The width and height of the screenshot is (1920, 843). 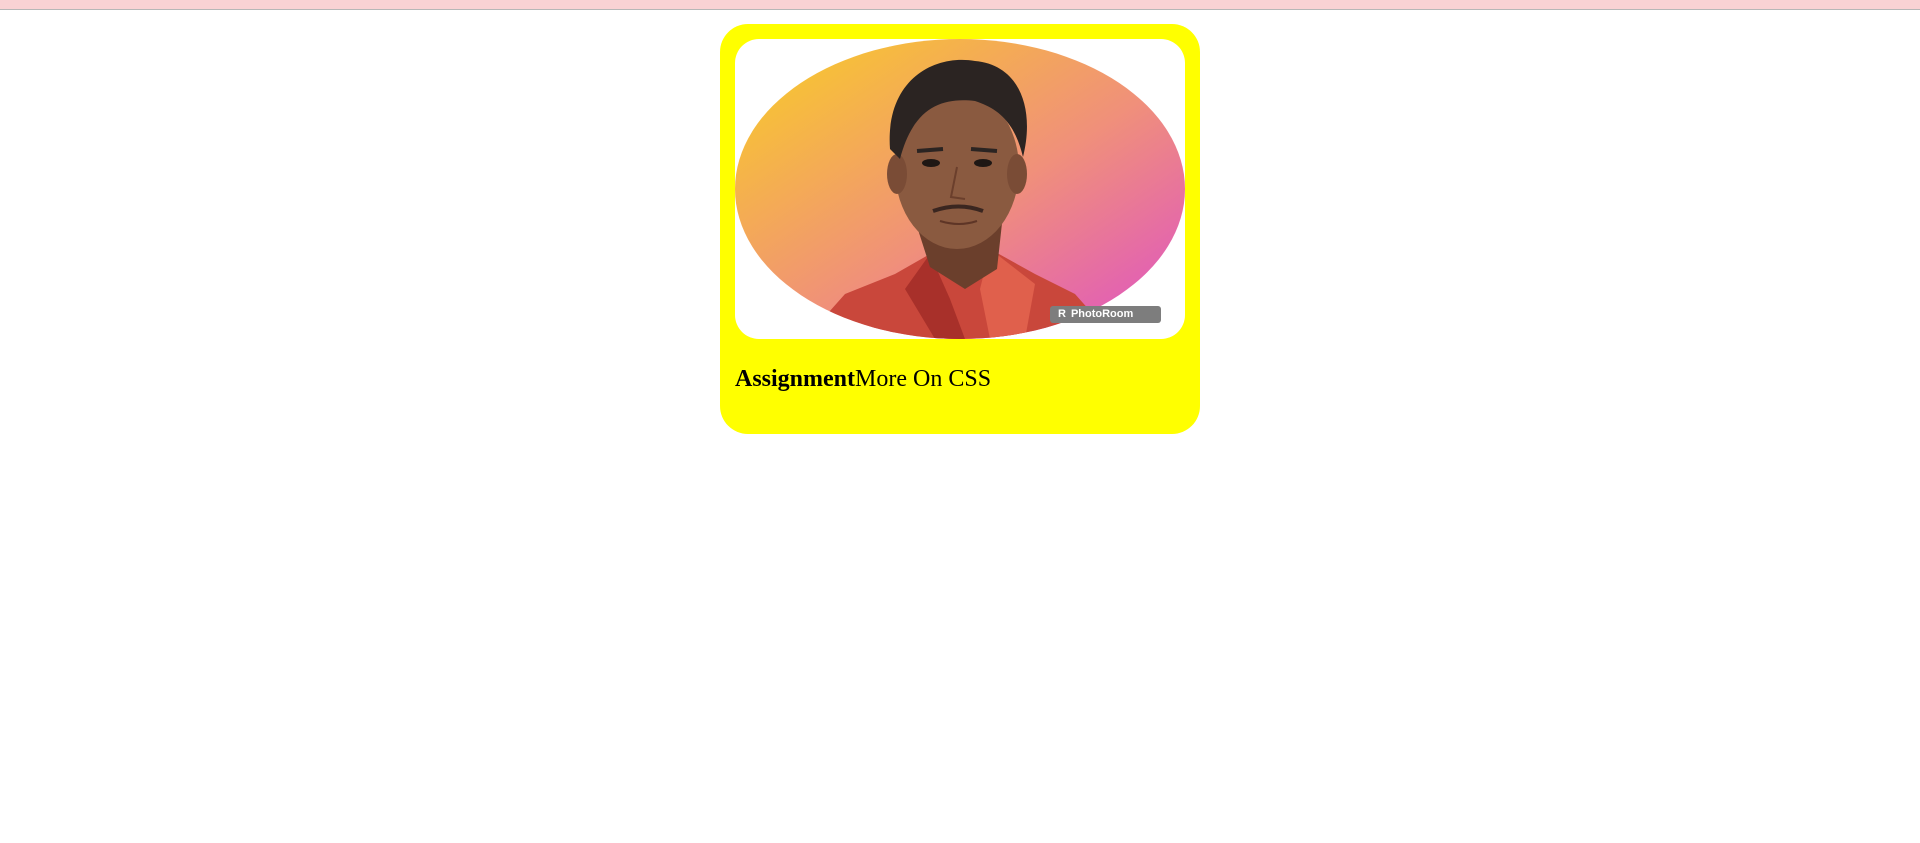 I want to click on profile-photo-frame: R PhotoRoom, so click(x=960, y=189).